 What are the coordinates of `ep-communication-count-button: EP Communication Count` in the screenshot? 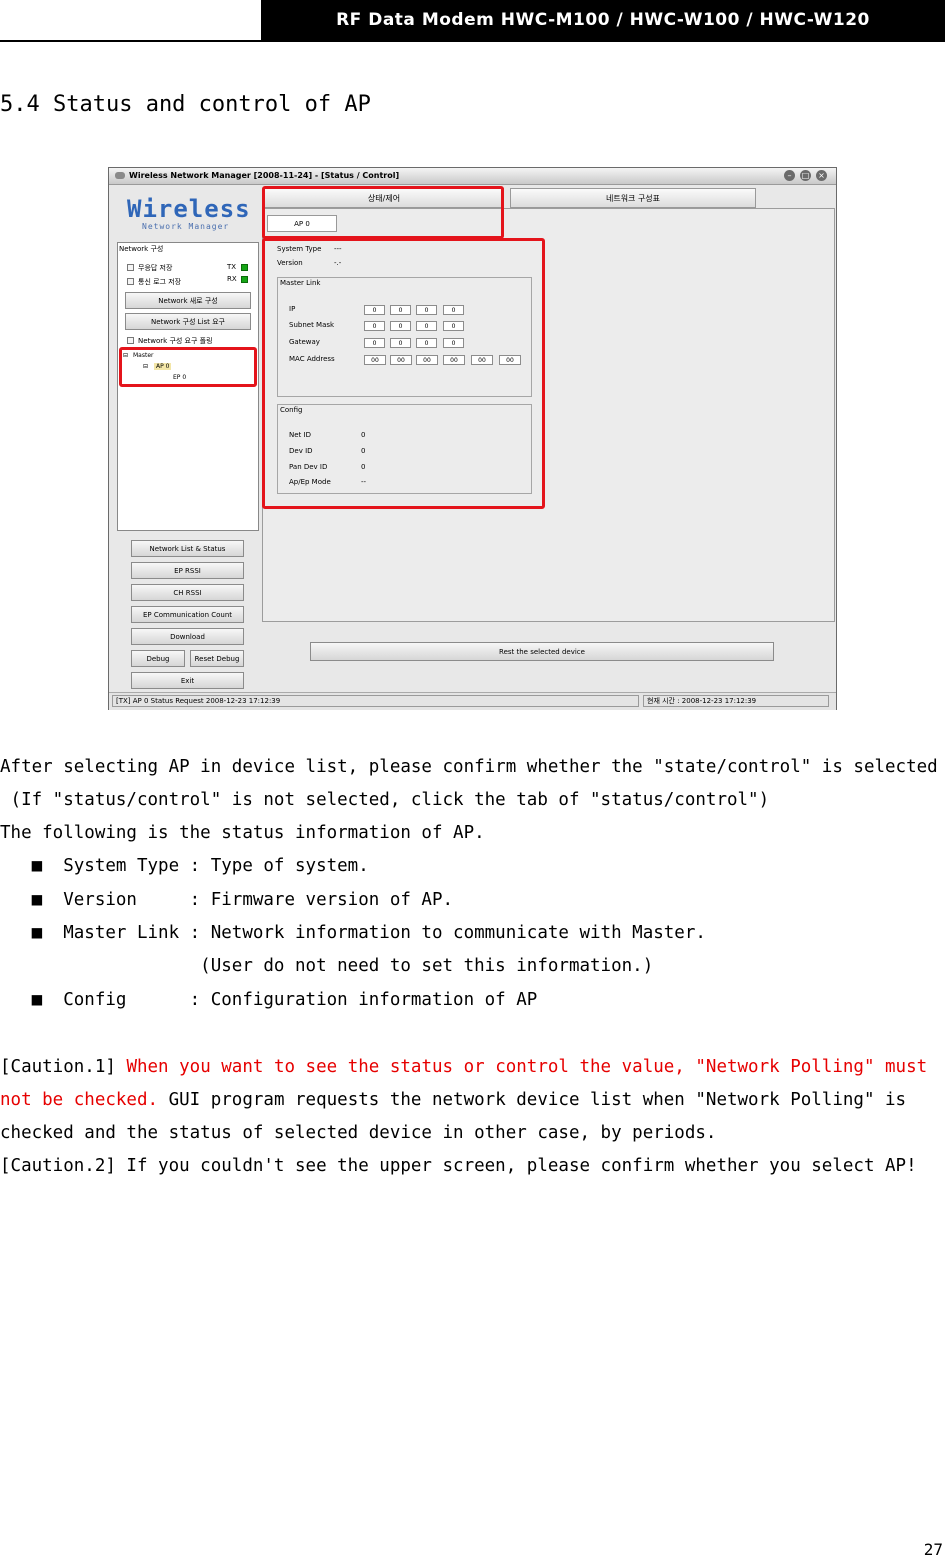 It's located at (187, 614).